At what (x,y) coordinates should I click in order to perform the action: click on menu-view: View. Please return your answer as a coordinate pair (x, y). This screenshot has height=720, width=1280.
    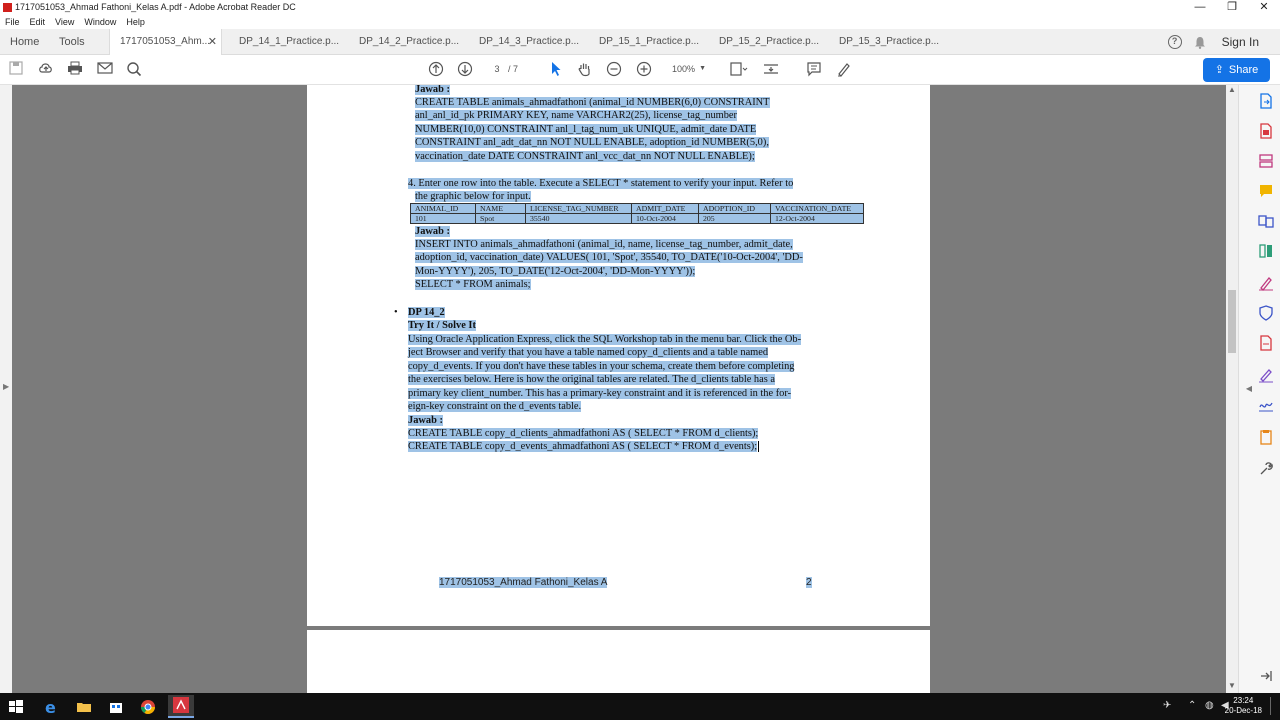
    Looking at the image, I should click on (64, 22).